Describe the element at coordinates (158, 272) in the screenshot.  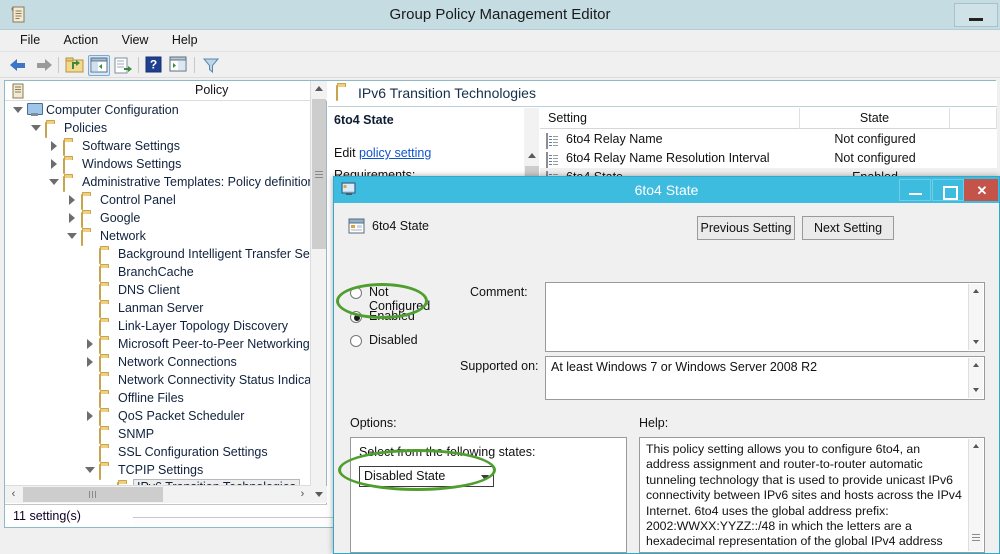
I see `tree-node: BranchCache` at that location.